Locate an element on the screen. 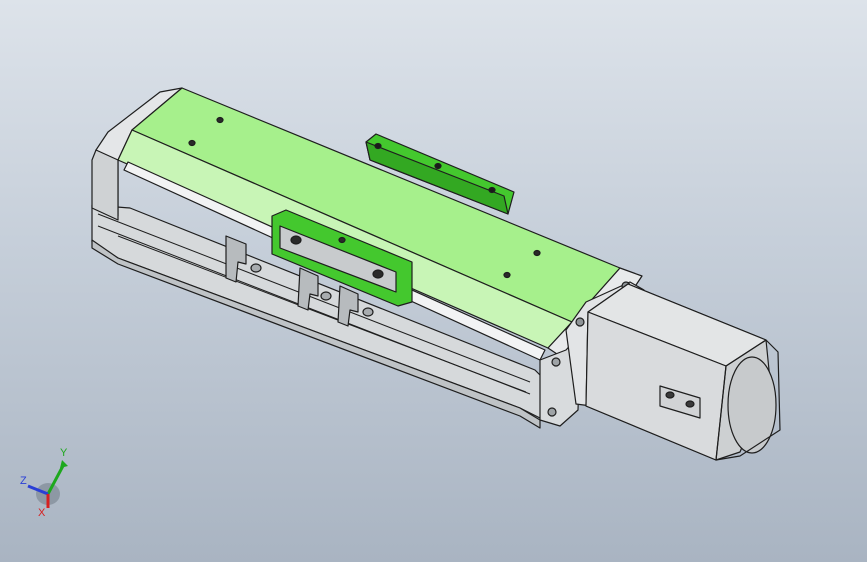  coordinate-triad: Y Z X is located at coordinates (47, 484).